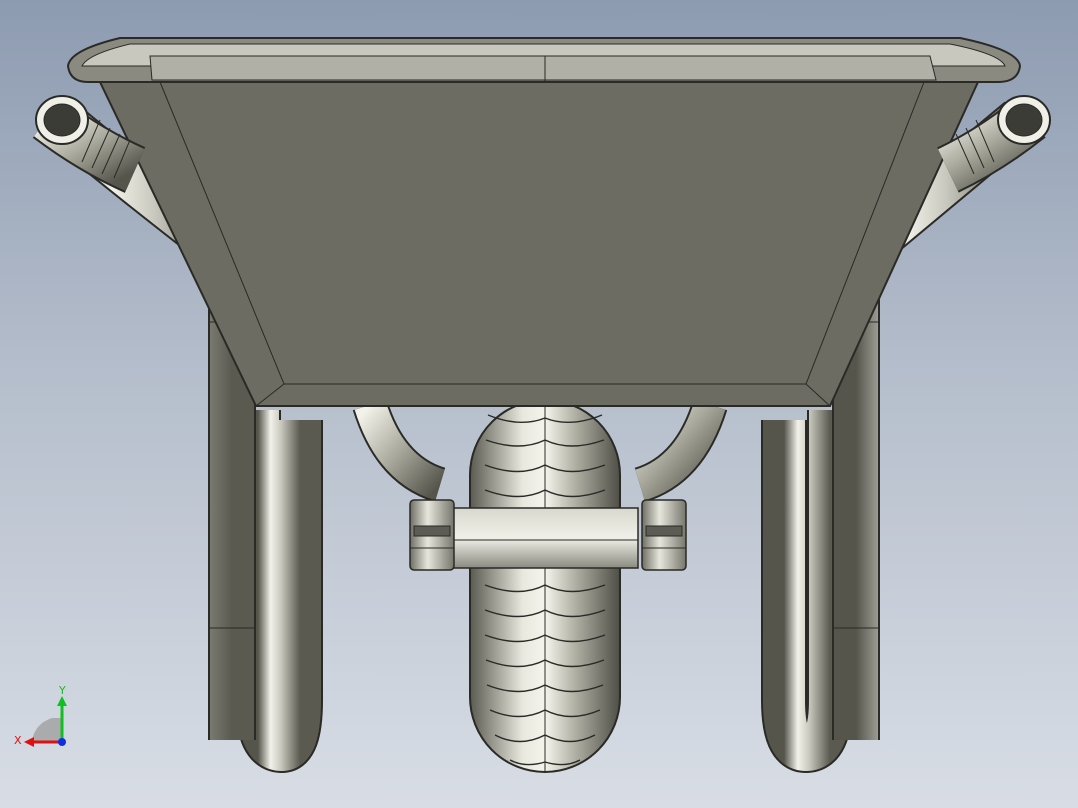 The height and width of the screenshot is (808, 1078). I want to click on axle-bracket-right, so click(664, 535).